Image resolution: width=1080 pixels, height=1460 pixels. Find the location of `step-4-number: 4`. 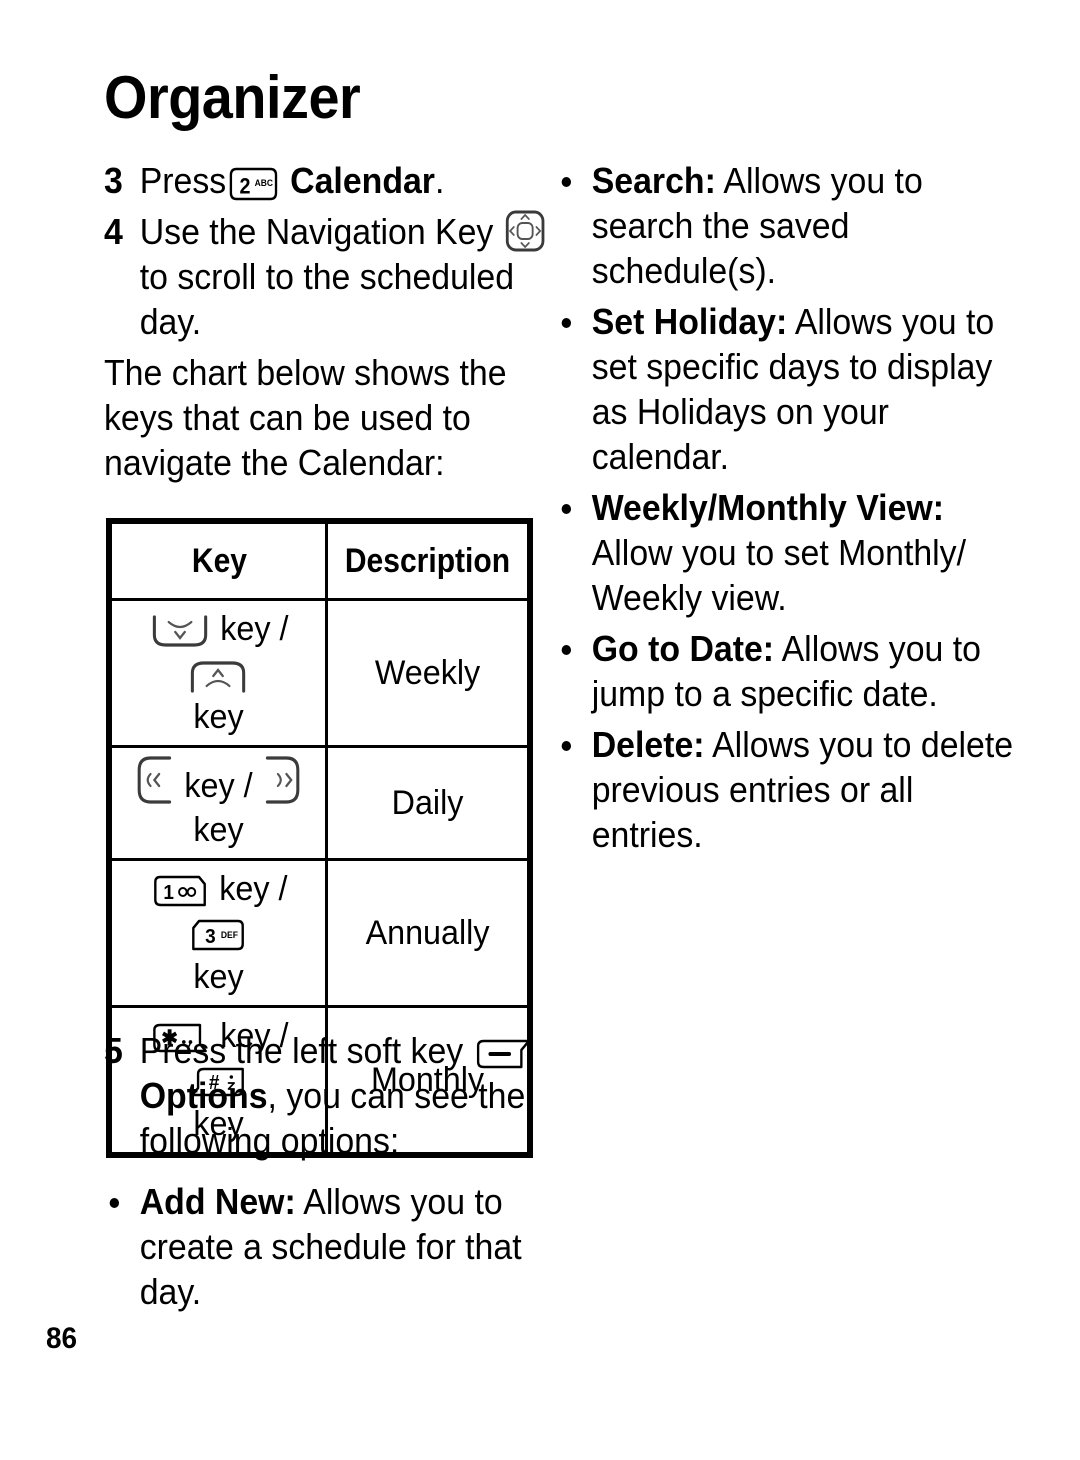

step-4-number: 4 is located at coordinates (113, 231).